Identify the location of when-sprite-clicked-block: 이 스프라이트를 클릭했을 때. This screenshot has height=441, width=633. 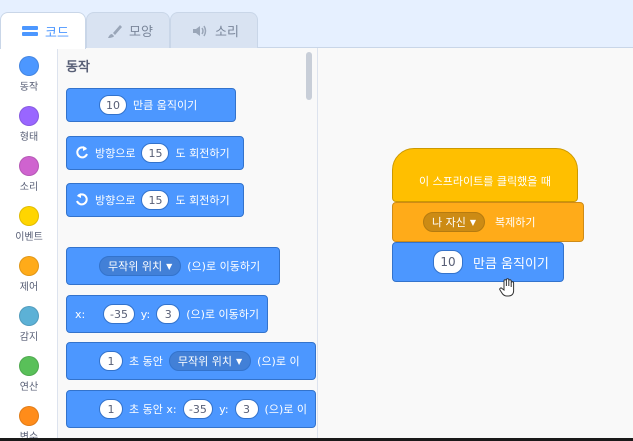
(485, 175).